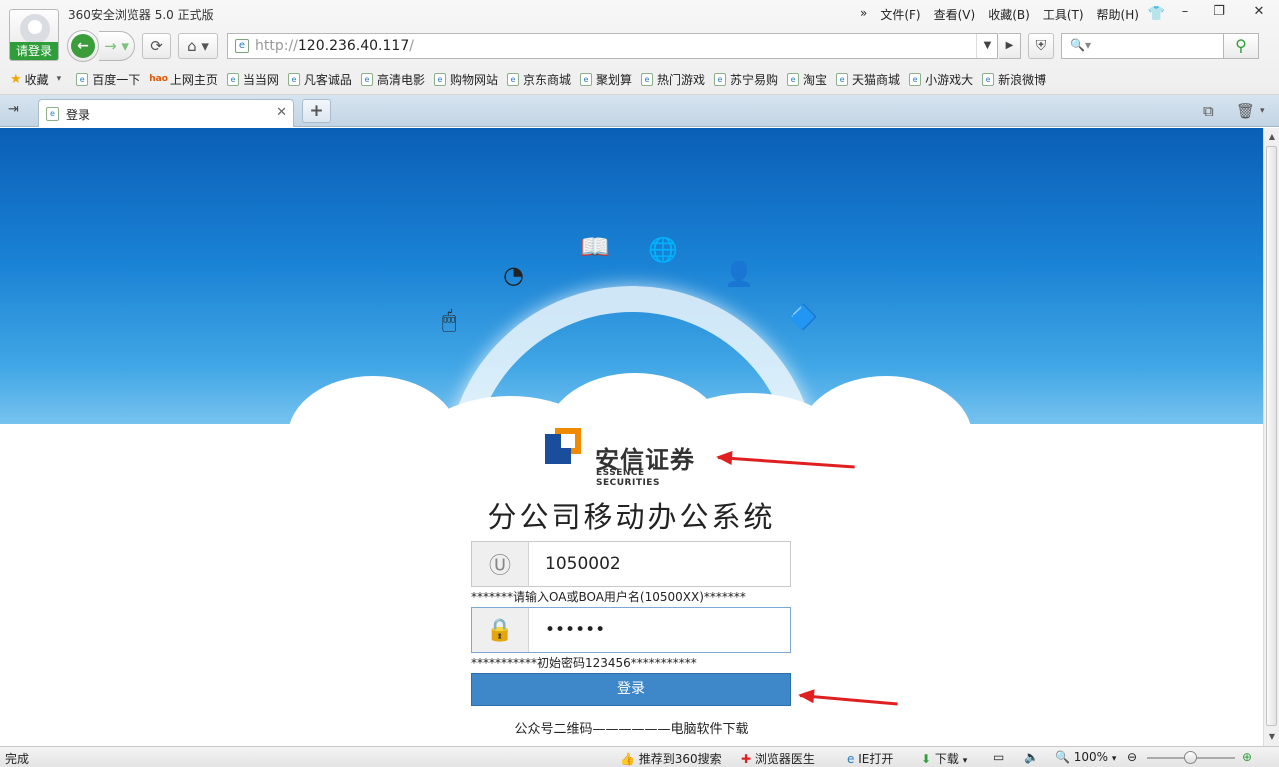 Image resolution: width=1279 pixels, height=767 pixels. I want to click on cup-icon: 🔷, so click(803, 317).